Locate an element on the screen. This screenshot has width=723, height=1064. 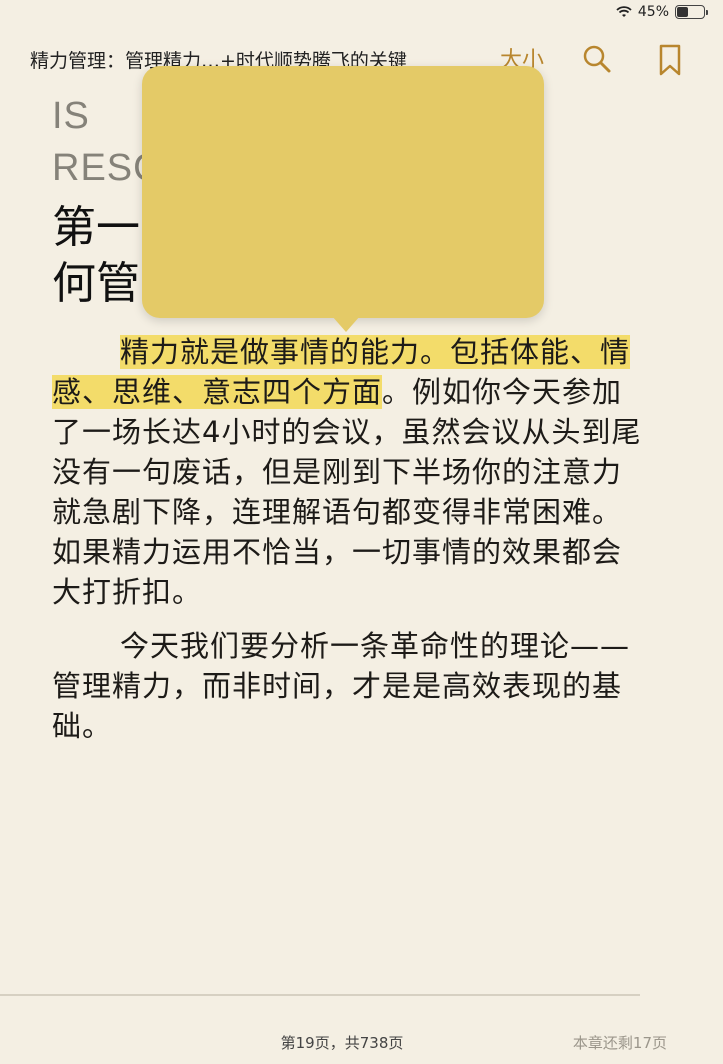
search-icon is located at coordinates (597, 59).